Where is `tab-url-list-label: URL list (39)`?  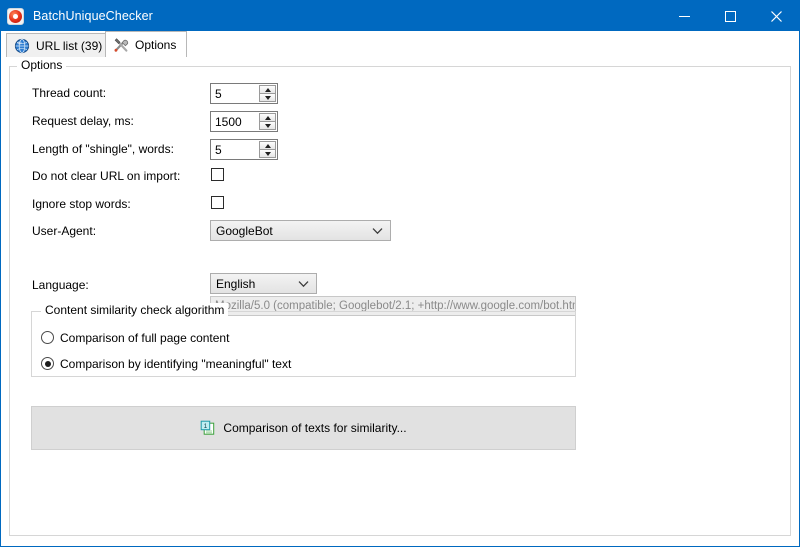
tab-url-list-label: URL list (39) is located at coordinates (69, 45).